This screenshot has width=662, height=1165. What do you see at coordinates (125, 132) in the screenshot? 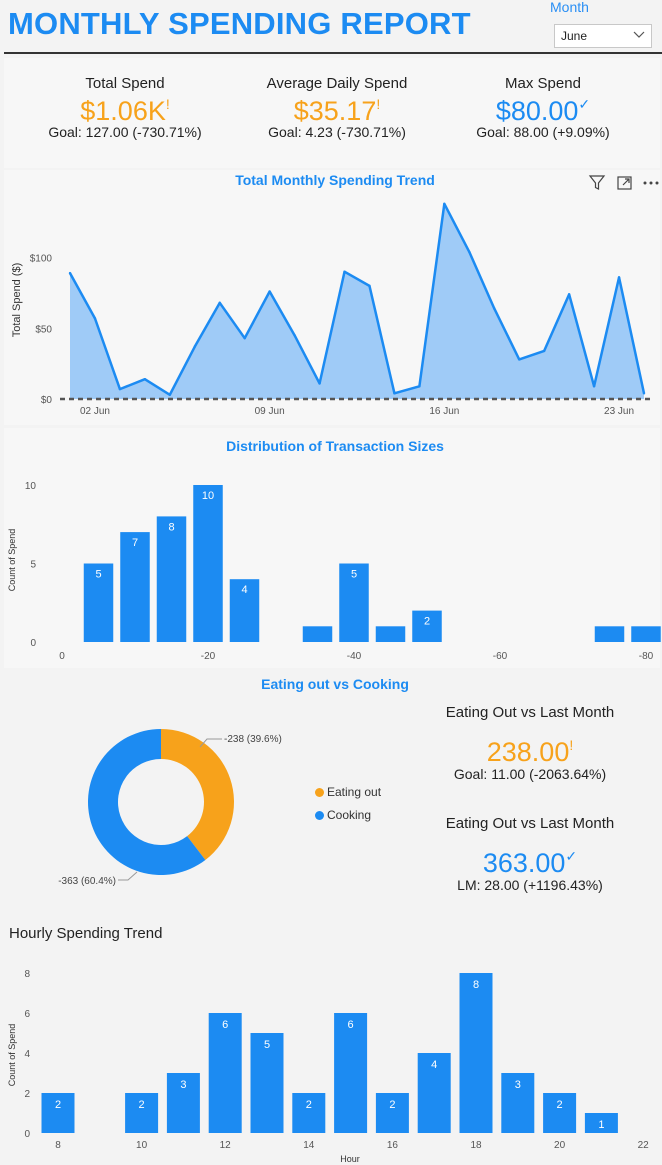
I see `kpi-goal: Goal: 127.00 (-730.71%)` at bounding box center [125, 132].